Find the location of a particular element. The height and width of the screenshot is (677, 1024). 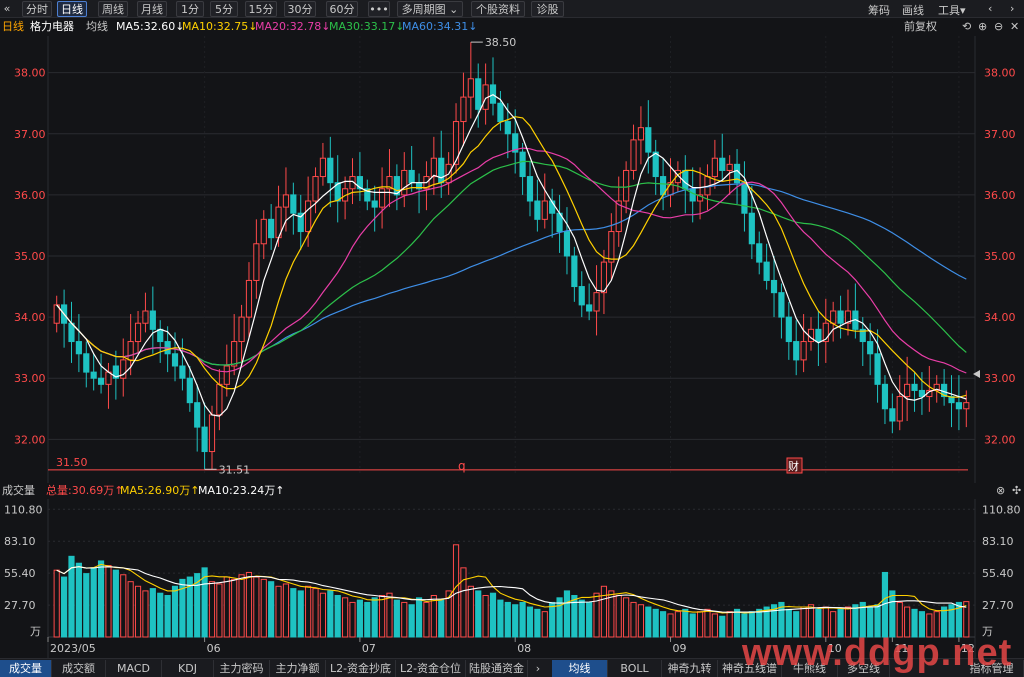

draw-line-button: 画线 is located at coordinates (913, 10).